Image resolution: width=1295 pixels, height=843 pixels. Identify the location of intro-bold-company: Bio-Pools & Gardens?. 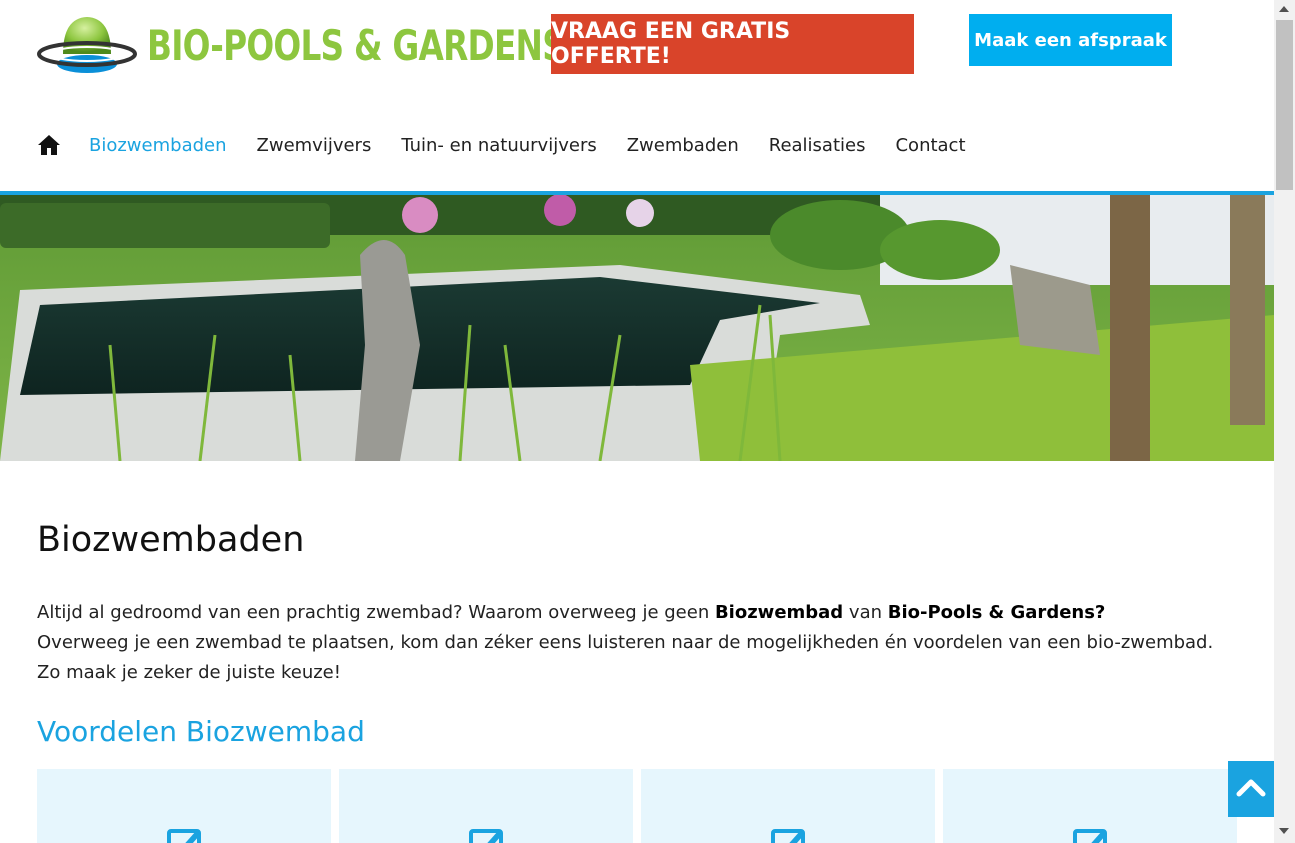
(996, 612).